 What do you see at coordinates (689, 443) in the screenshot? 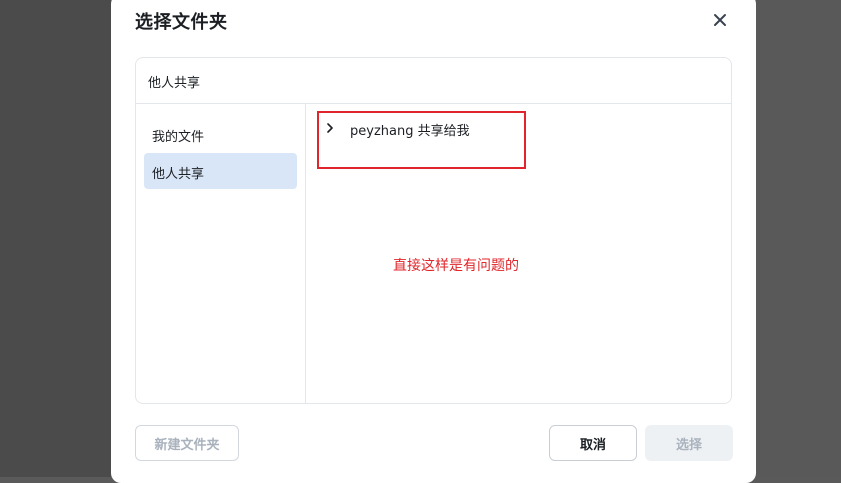
I see `select-button: 选择` at bounding box center [689, 443].